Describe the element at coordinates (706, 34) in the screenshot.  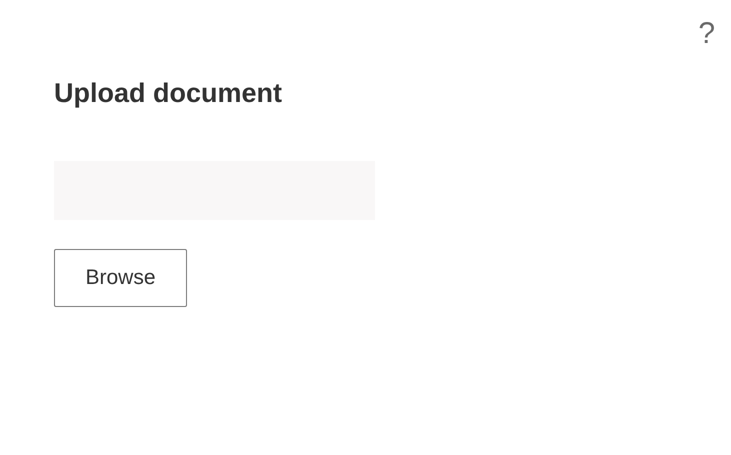
I see `help-icon: ?` at that location.